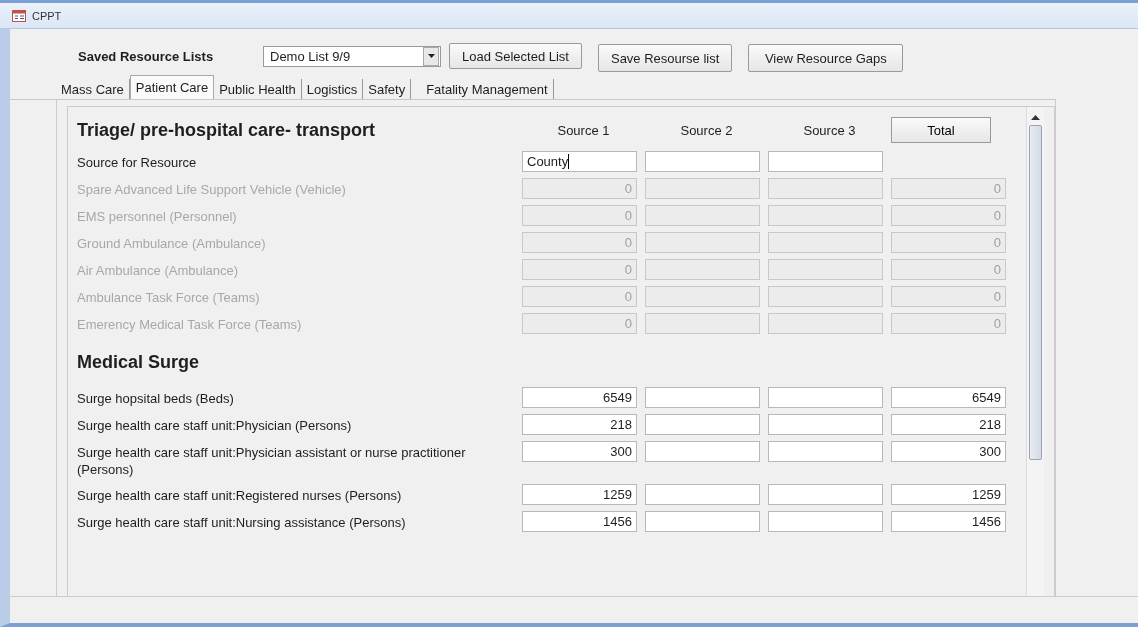 This screenshot has width=1138, height=627. I want to click on toolbar-button: Save Resourse list, so click(665, 58).